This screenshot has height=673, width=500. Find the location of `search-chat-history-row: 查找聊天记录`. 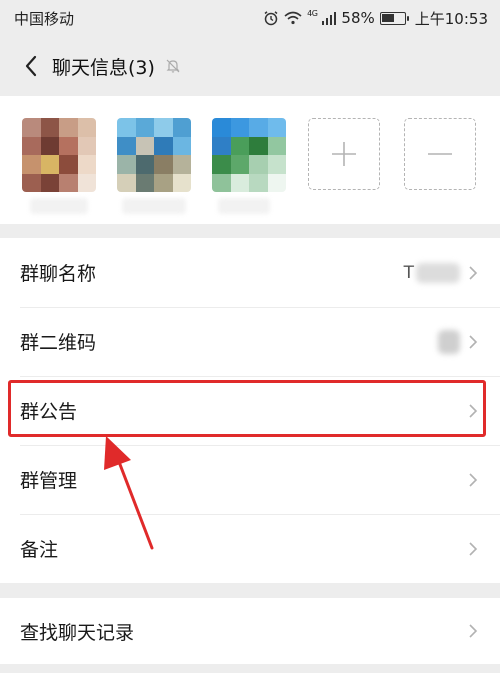

search-chat-history-row: 查找聊天记录 is located at coordinates (250, 631).